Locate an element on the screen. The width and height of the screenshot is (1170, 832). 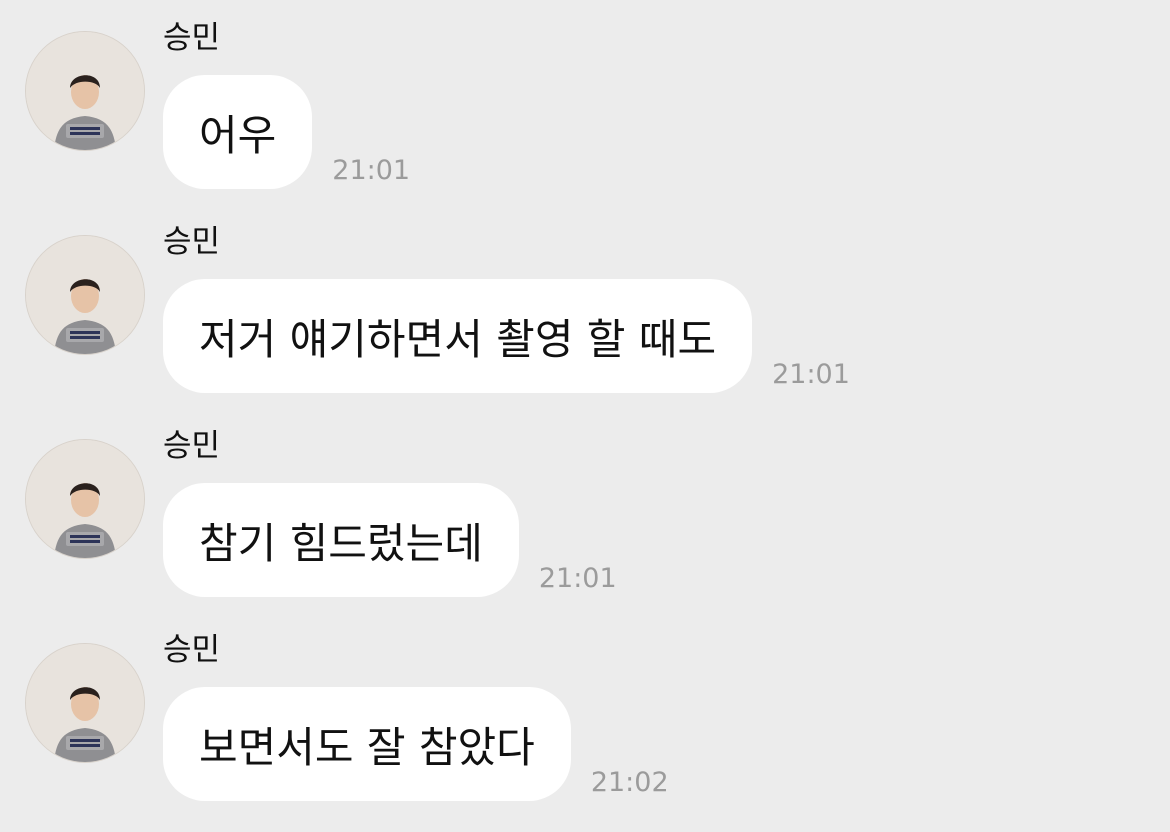
message-bubble: 참기 힘드렀는데 is located at coordinates (341, 540).